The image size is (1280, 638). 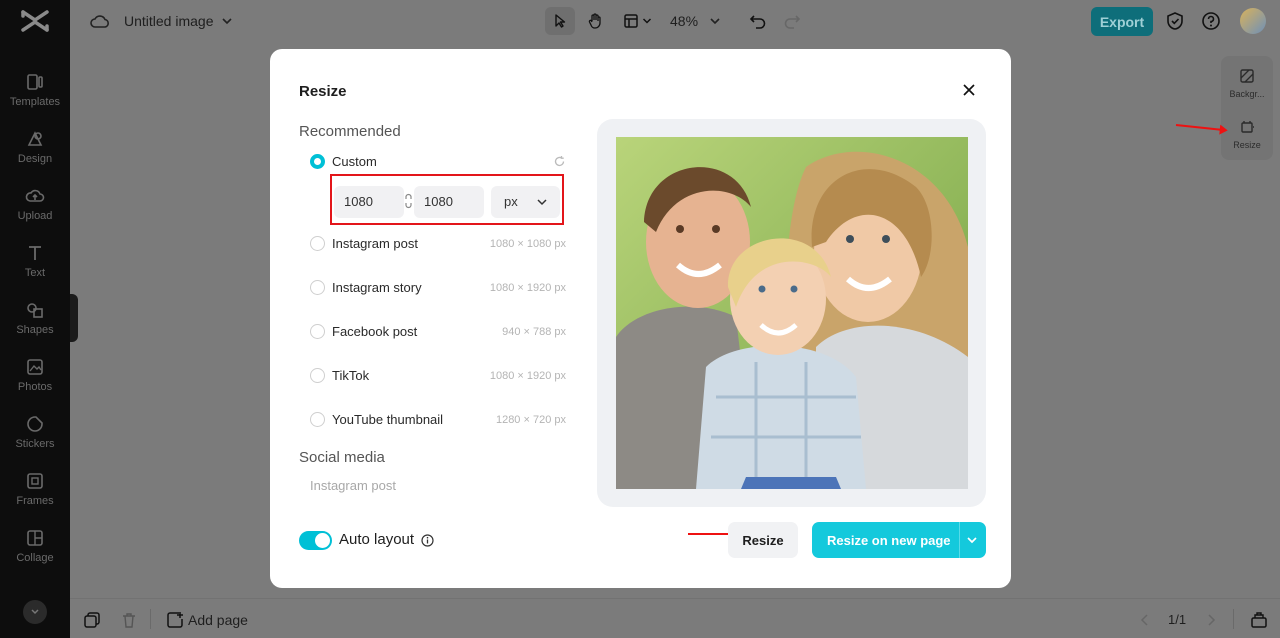 I want to click on resize-tool-button: Resize, so click(x=1247, y=134).